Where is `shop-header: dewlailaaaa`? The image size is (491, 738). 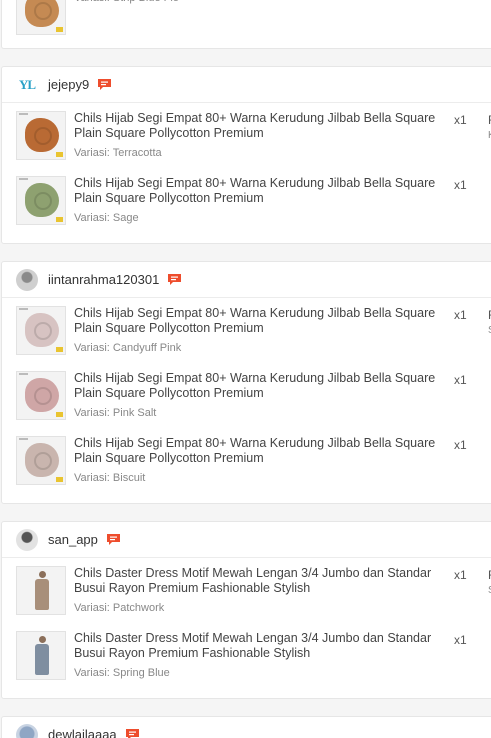 shop-header: dewlailaaaa is located at coordinates (246, 727).